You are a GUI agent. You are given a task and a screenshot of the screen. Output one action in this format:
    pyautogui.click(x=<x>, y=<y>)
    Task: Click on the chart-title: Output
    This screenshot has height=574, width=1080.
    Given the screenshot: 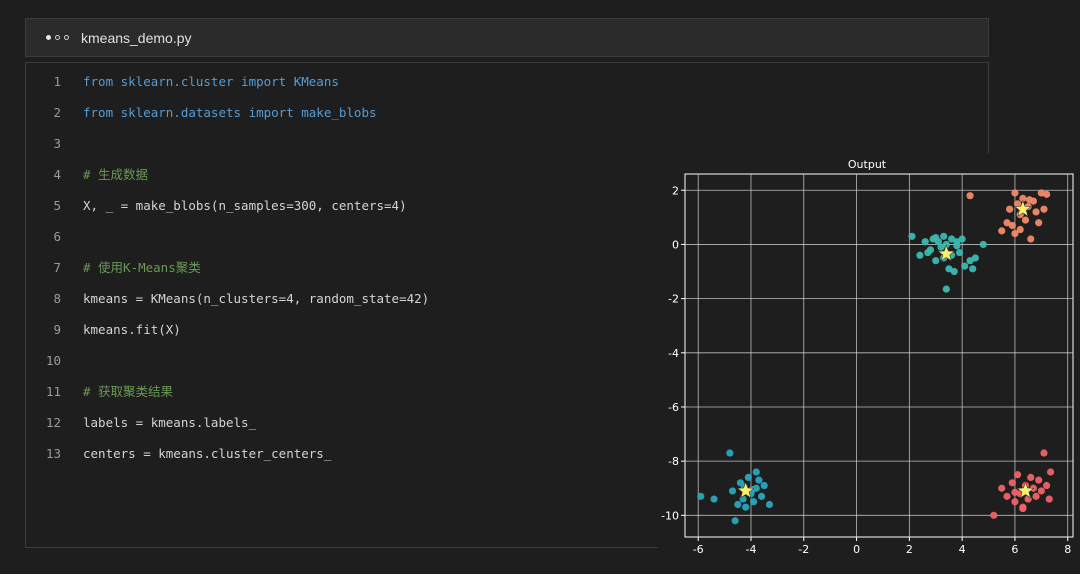 What is the action you would take?
    pyautogui.click(x=867, y=164)
    